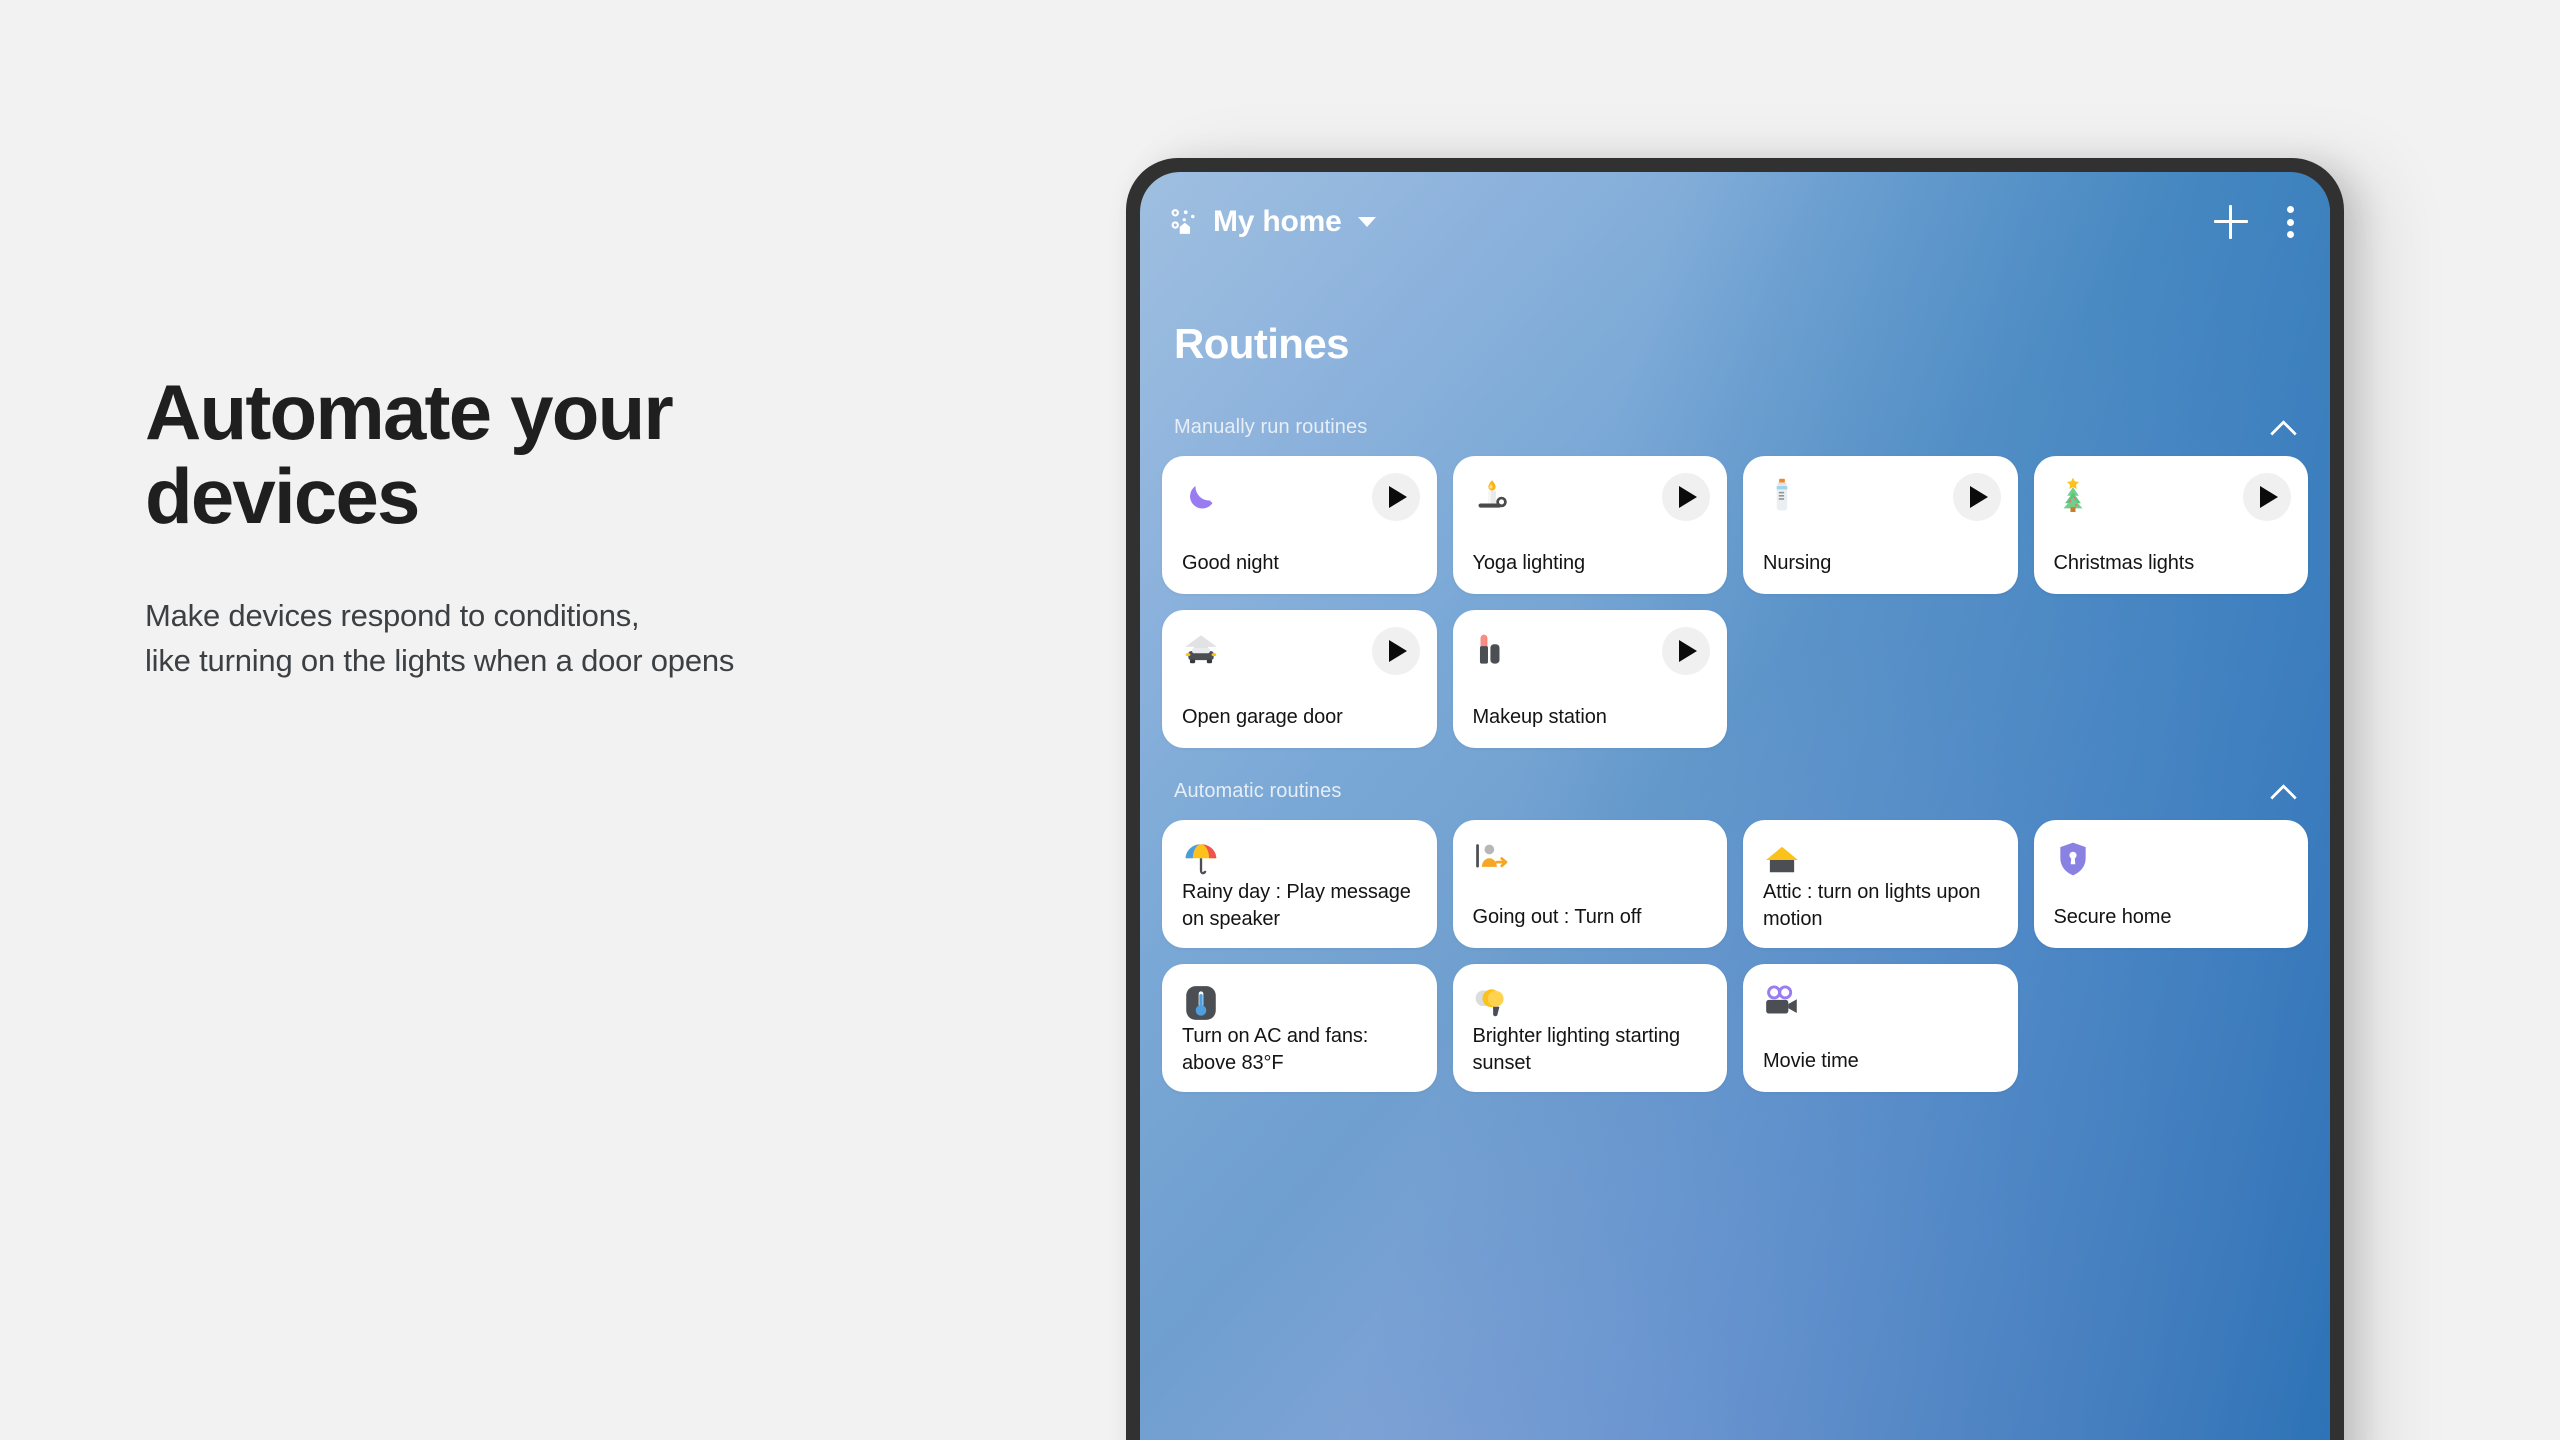 The image size is (2560, 1440). Describe the element at coordinates (1258, 790) in the screenshot. I see `section-label-automatic: Automatic routines` at that location.